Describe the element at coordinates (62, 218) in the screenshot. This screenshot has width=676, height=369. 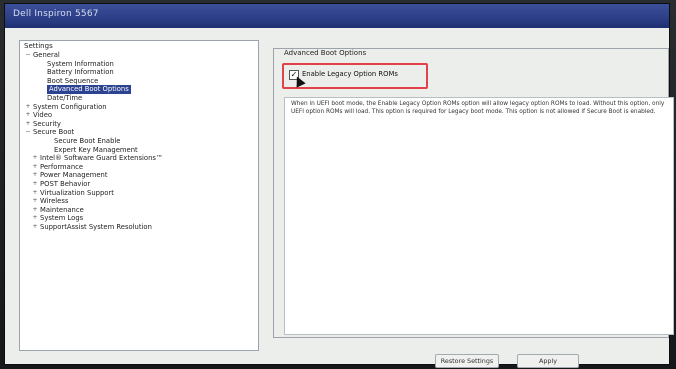
I see `sidebar-item-label: System Logs` at that location.